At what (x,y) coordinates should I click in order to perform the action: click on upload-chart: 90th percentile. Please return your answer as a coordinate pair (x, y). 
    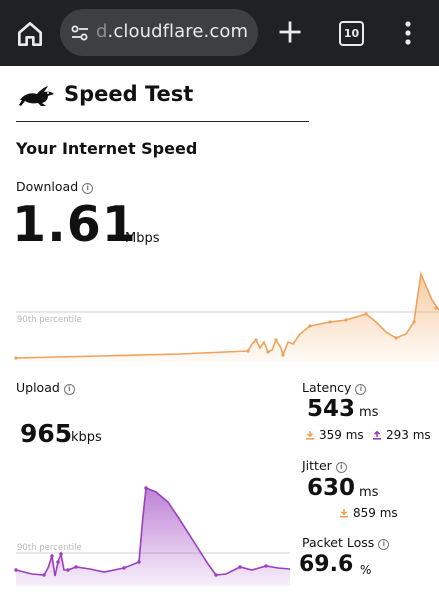
    Looking at the image, I should click on (152, 536).